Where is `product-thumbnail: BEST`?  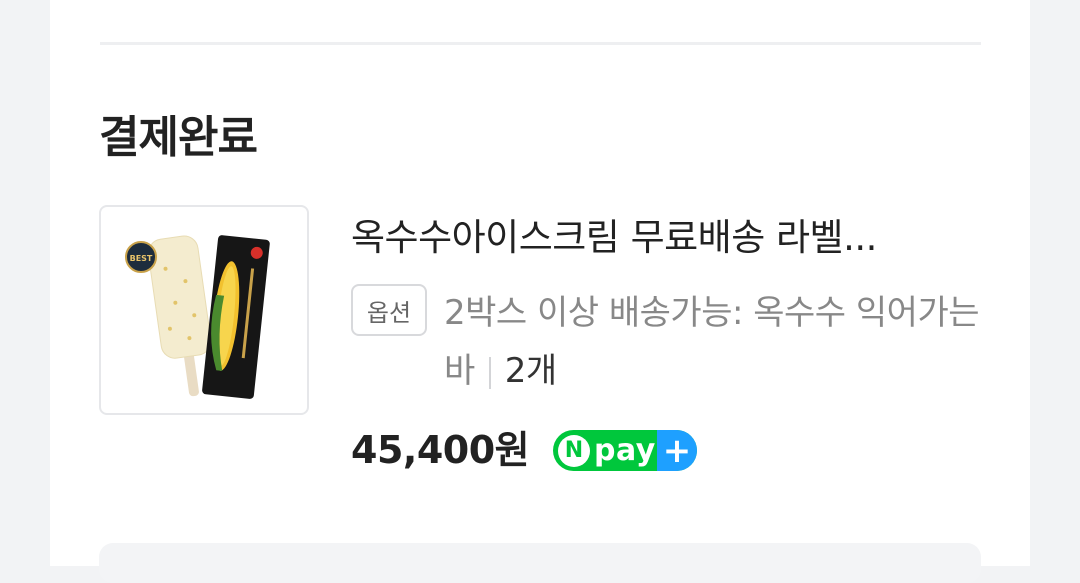 product-thumbnail: BEST is located at coordinates (204, 310).